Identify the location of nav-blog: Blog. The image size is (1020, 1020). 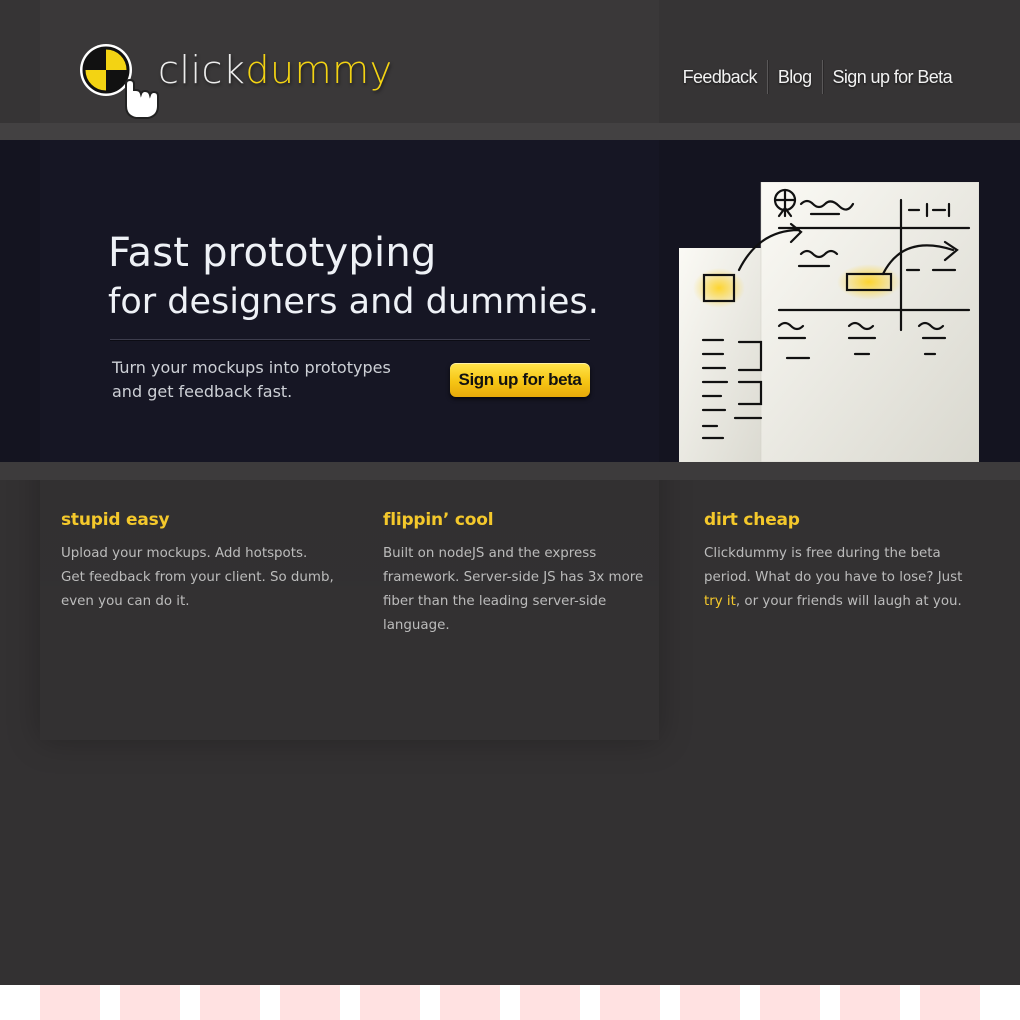
(795, 77).